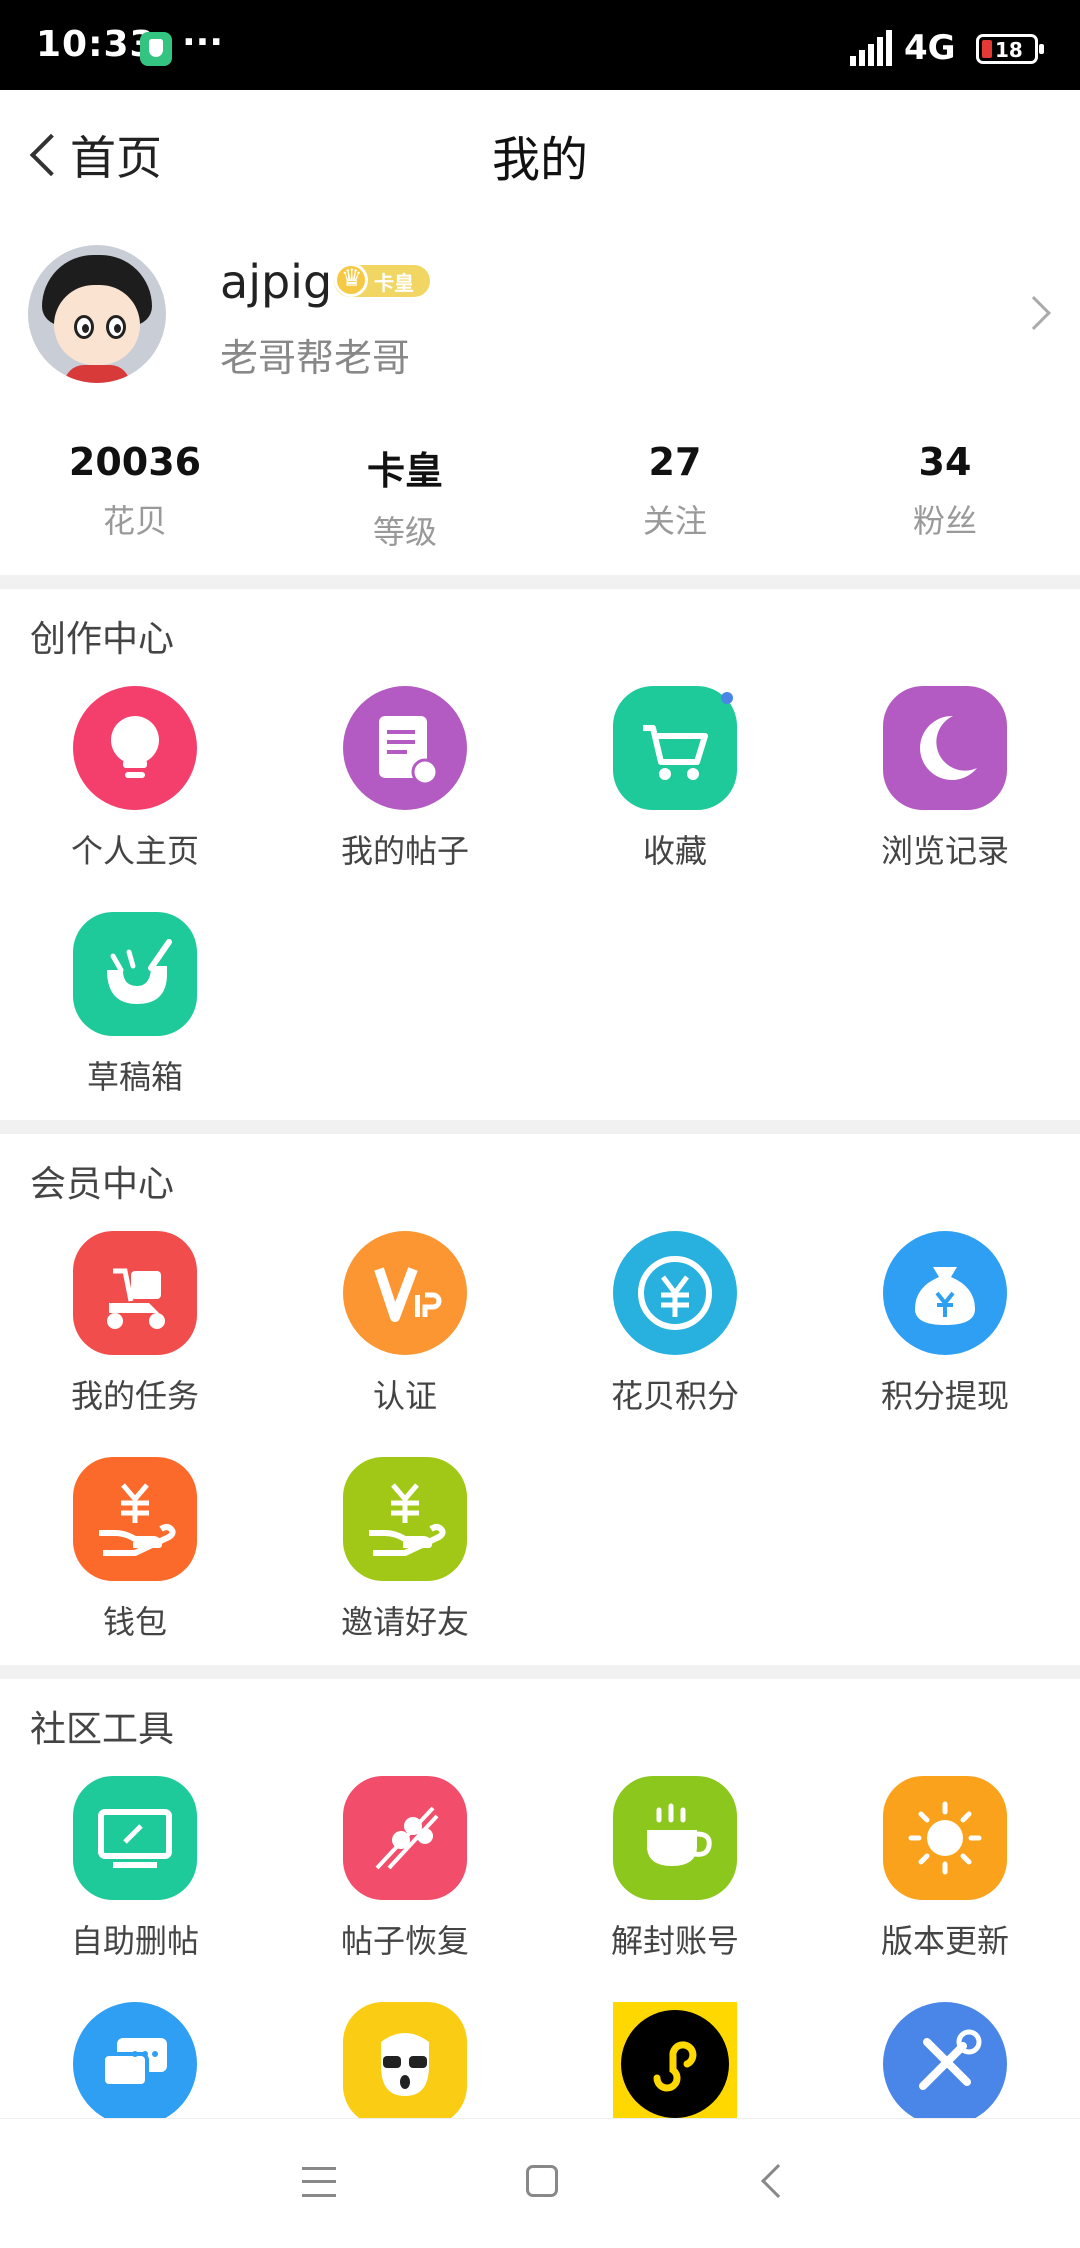 The width and height of the screenshot is (1080, 2248). Describe the element at coordinates (944, 851) in the screenshot. I see `grid-item-label: 浏览记录` at that location.